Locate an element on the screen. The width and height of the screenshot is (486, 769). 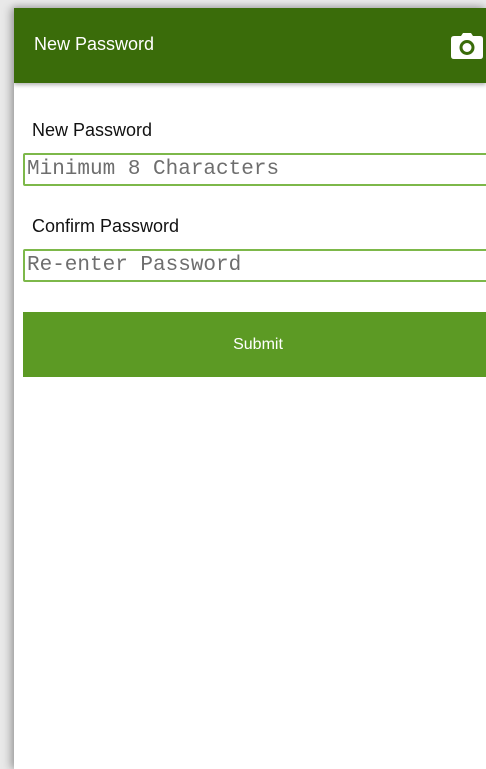
app-bar: New Password is located at coordinates (250, 45).